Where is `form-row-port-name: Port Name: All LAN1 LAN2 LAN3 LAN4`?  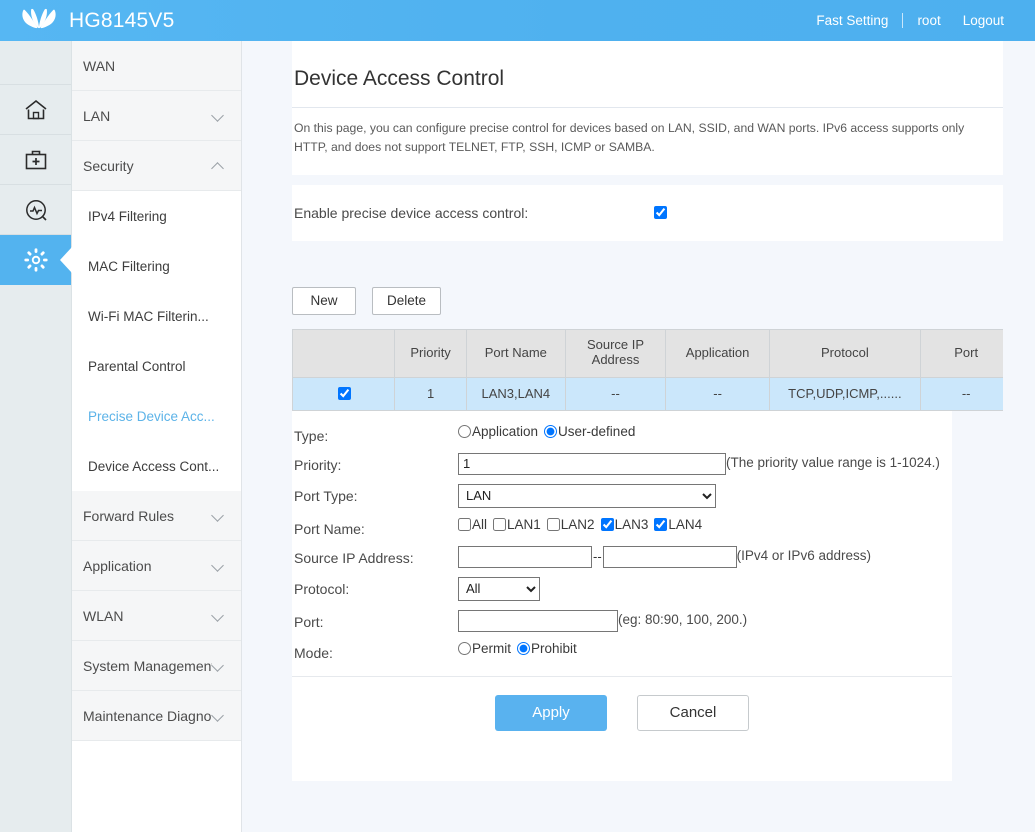
form-row-port-name: Port Name: All LAN1 LAN2 LAN3 LAN4 is located at coordinates (623, 527).